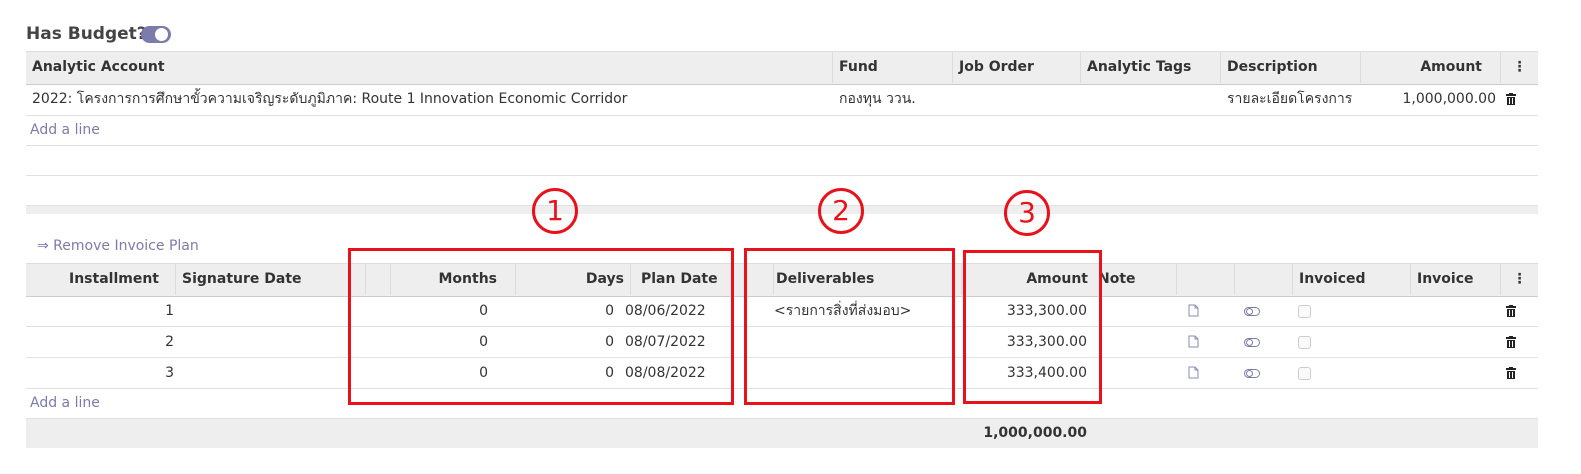 The height and width of the screenshot is (474, 1581). What do you see at coordinates (1291, 67) in the screenshot?
I see `col-description: Description` at bounding box center [1291, 67].